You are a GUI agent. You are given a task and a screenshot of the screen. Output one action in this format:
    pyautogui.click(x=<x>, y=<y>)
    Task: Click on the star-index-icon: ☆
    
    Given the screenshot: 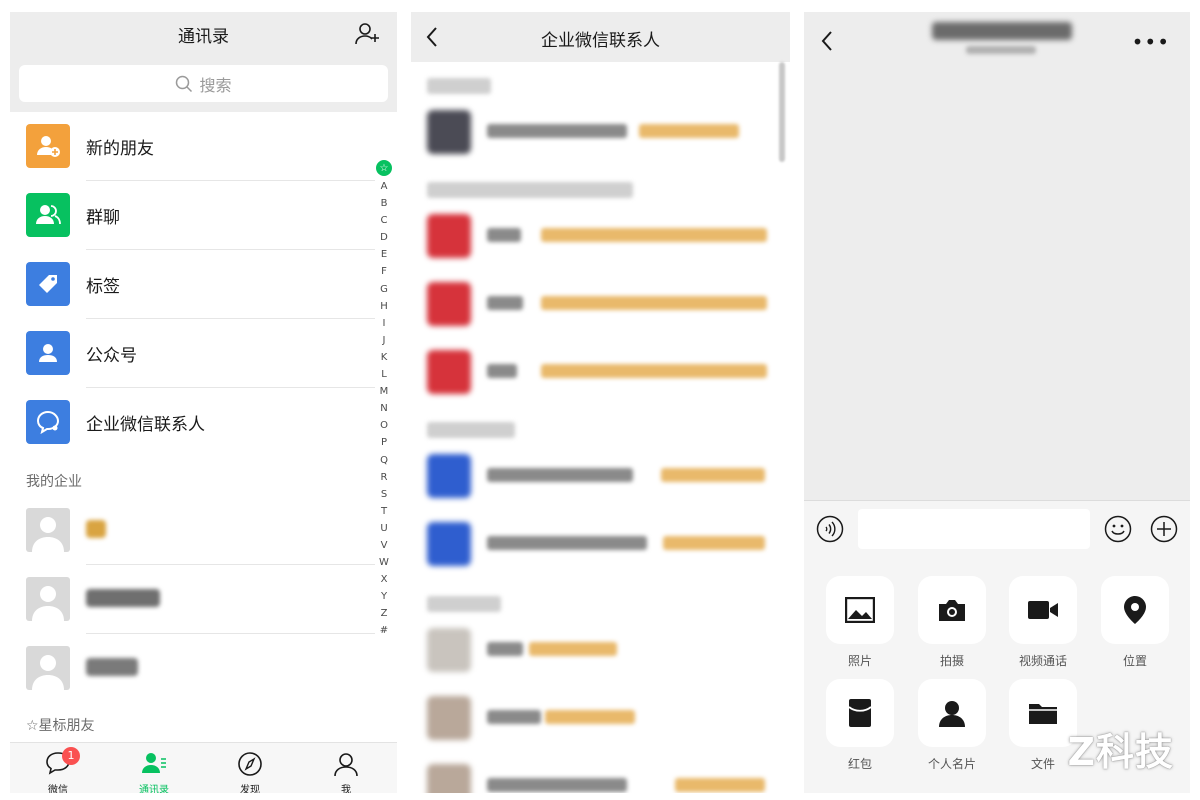 What is the action you would take?
    pyautogui.click(x=384, y=168)
    